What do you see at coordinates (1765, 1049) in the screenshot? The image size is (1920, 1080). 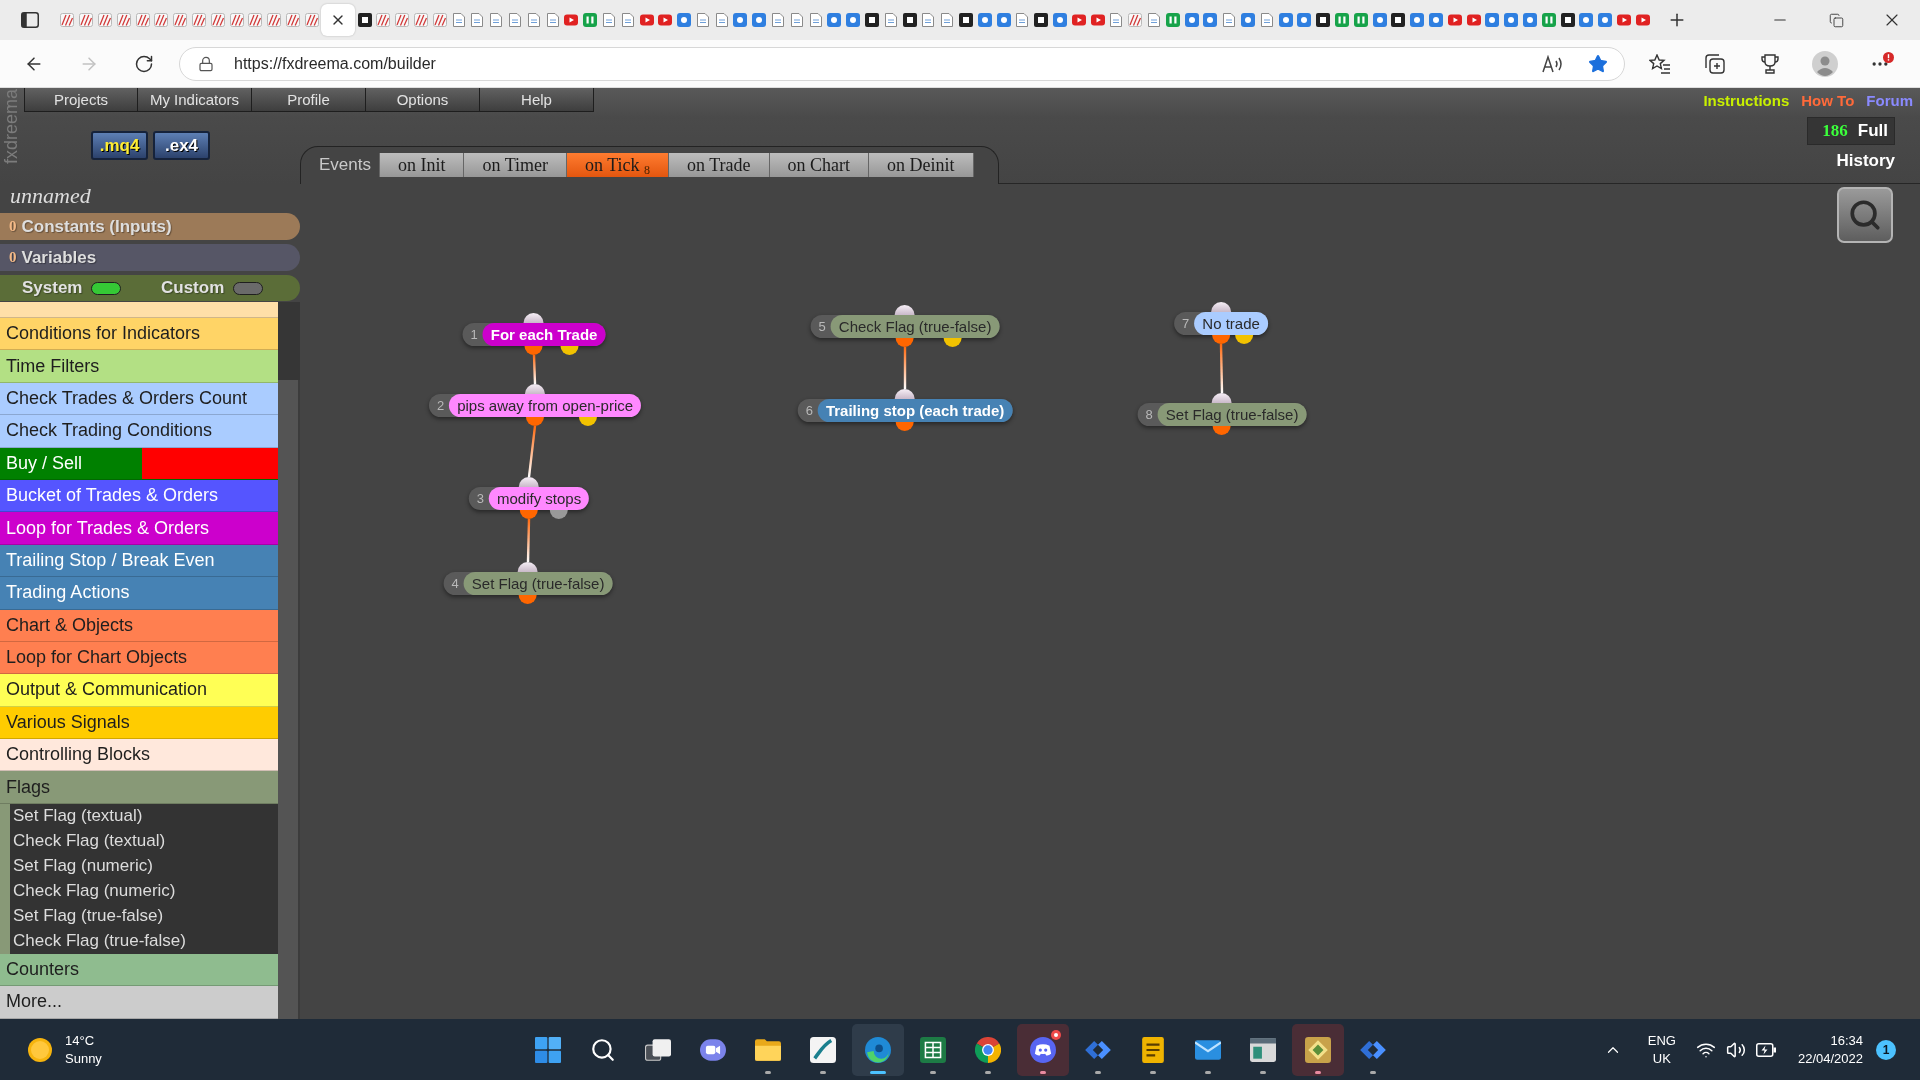 I see `battery-icon` at bounding box center [1765, 1049].